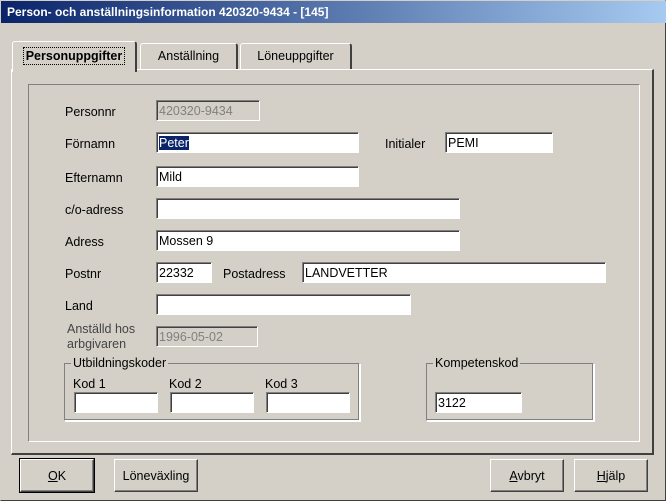 The image size is (666, 501). What do you see at coordinates (116, 402) in the screenshot?
I see `kod1-field` at bounding box center [116, 402].